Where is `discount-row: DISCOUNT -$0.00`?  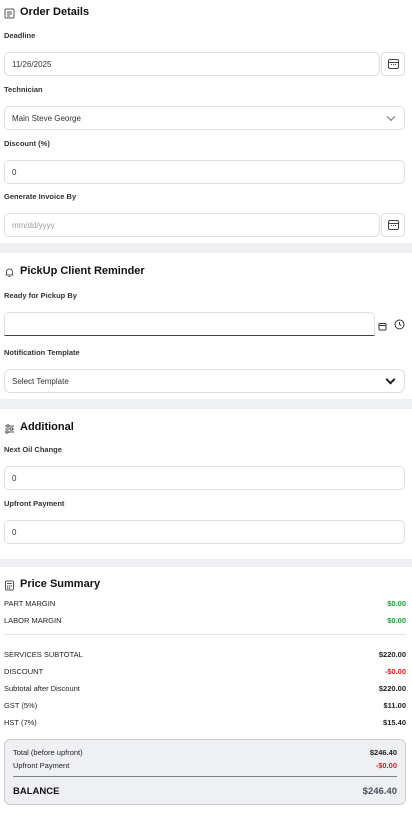 discount-row: DISCOUNT -$0.00 is located at coordinates (205, 671).